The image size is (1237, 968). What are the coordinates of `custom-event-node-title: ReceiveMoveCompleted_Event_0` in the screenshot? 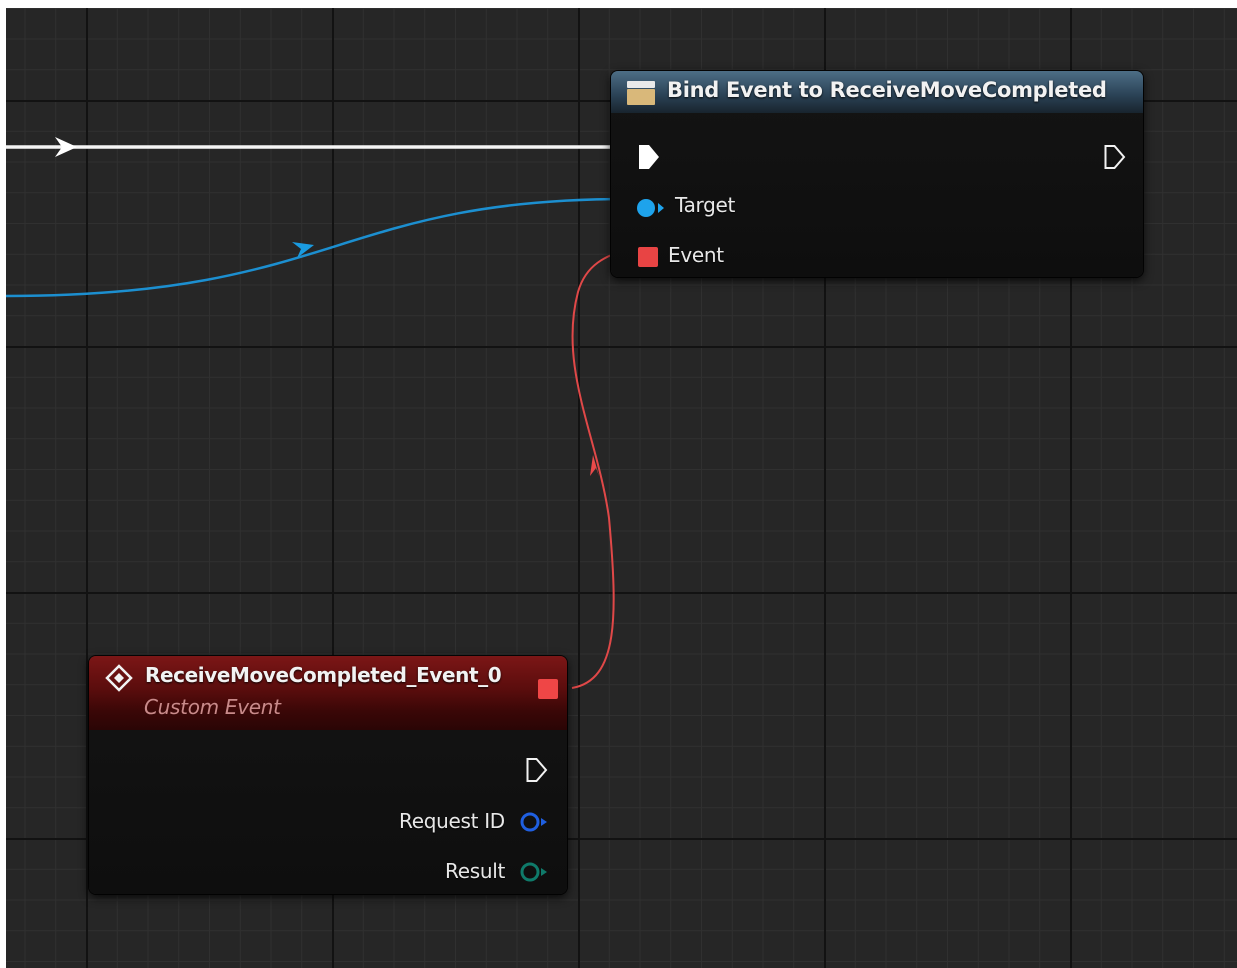 It's located at (323, 675).